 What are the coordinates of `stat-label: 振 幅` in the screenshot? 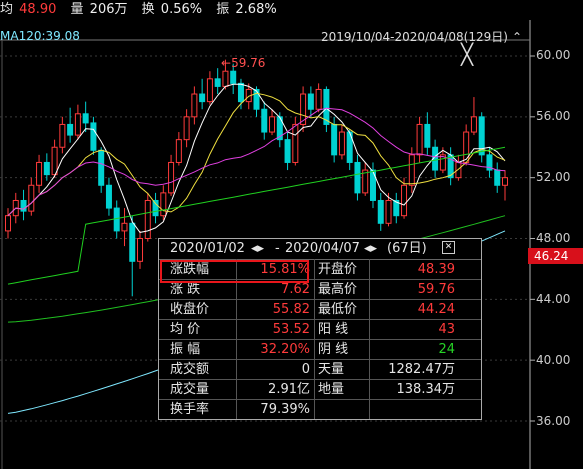 It's located at (185, 349).